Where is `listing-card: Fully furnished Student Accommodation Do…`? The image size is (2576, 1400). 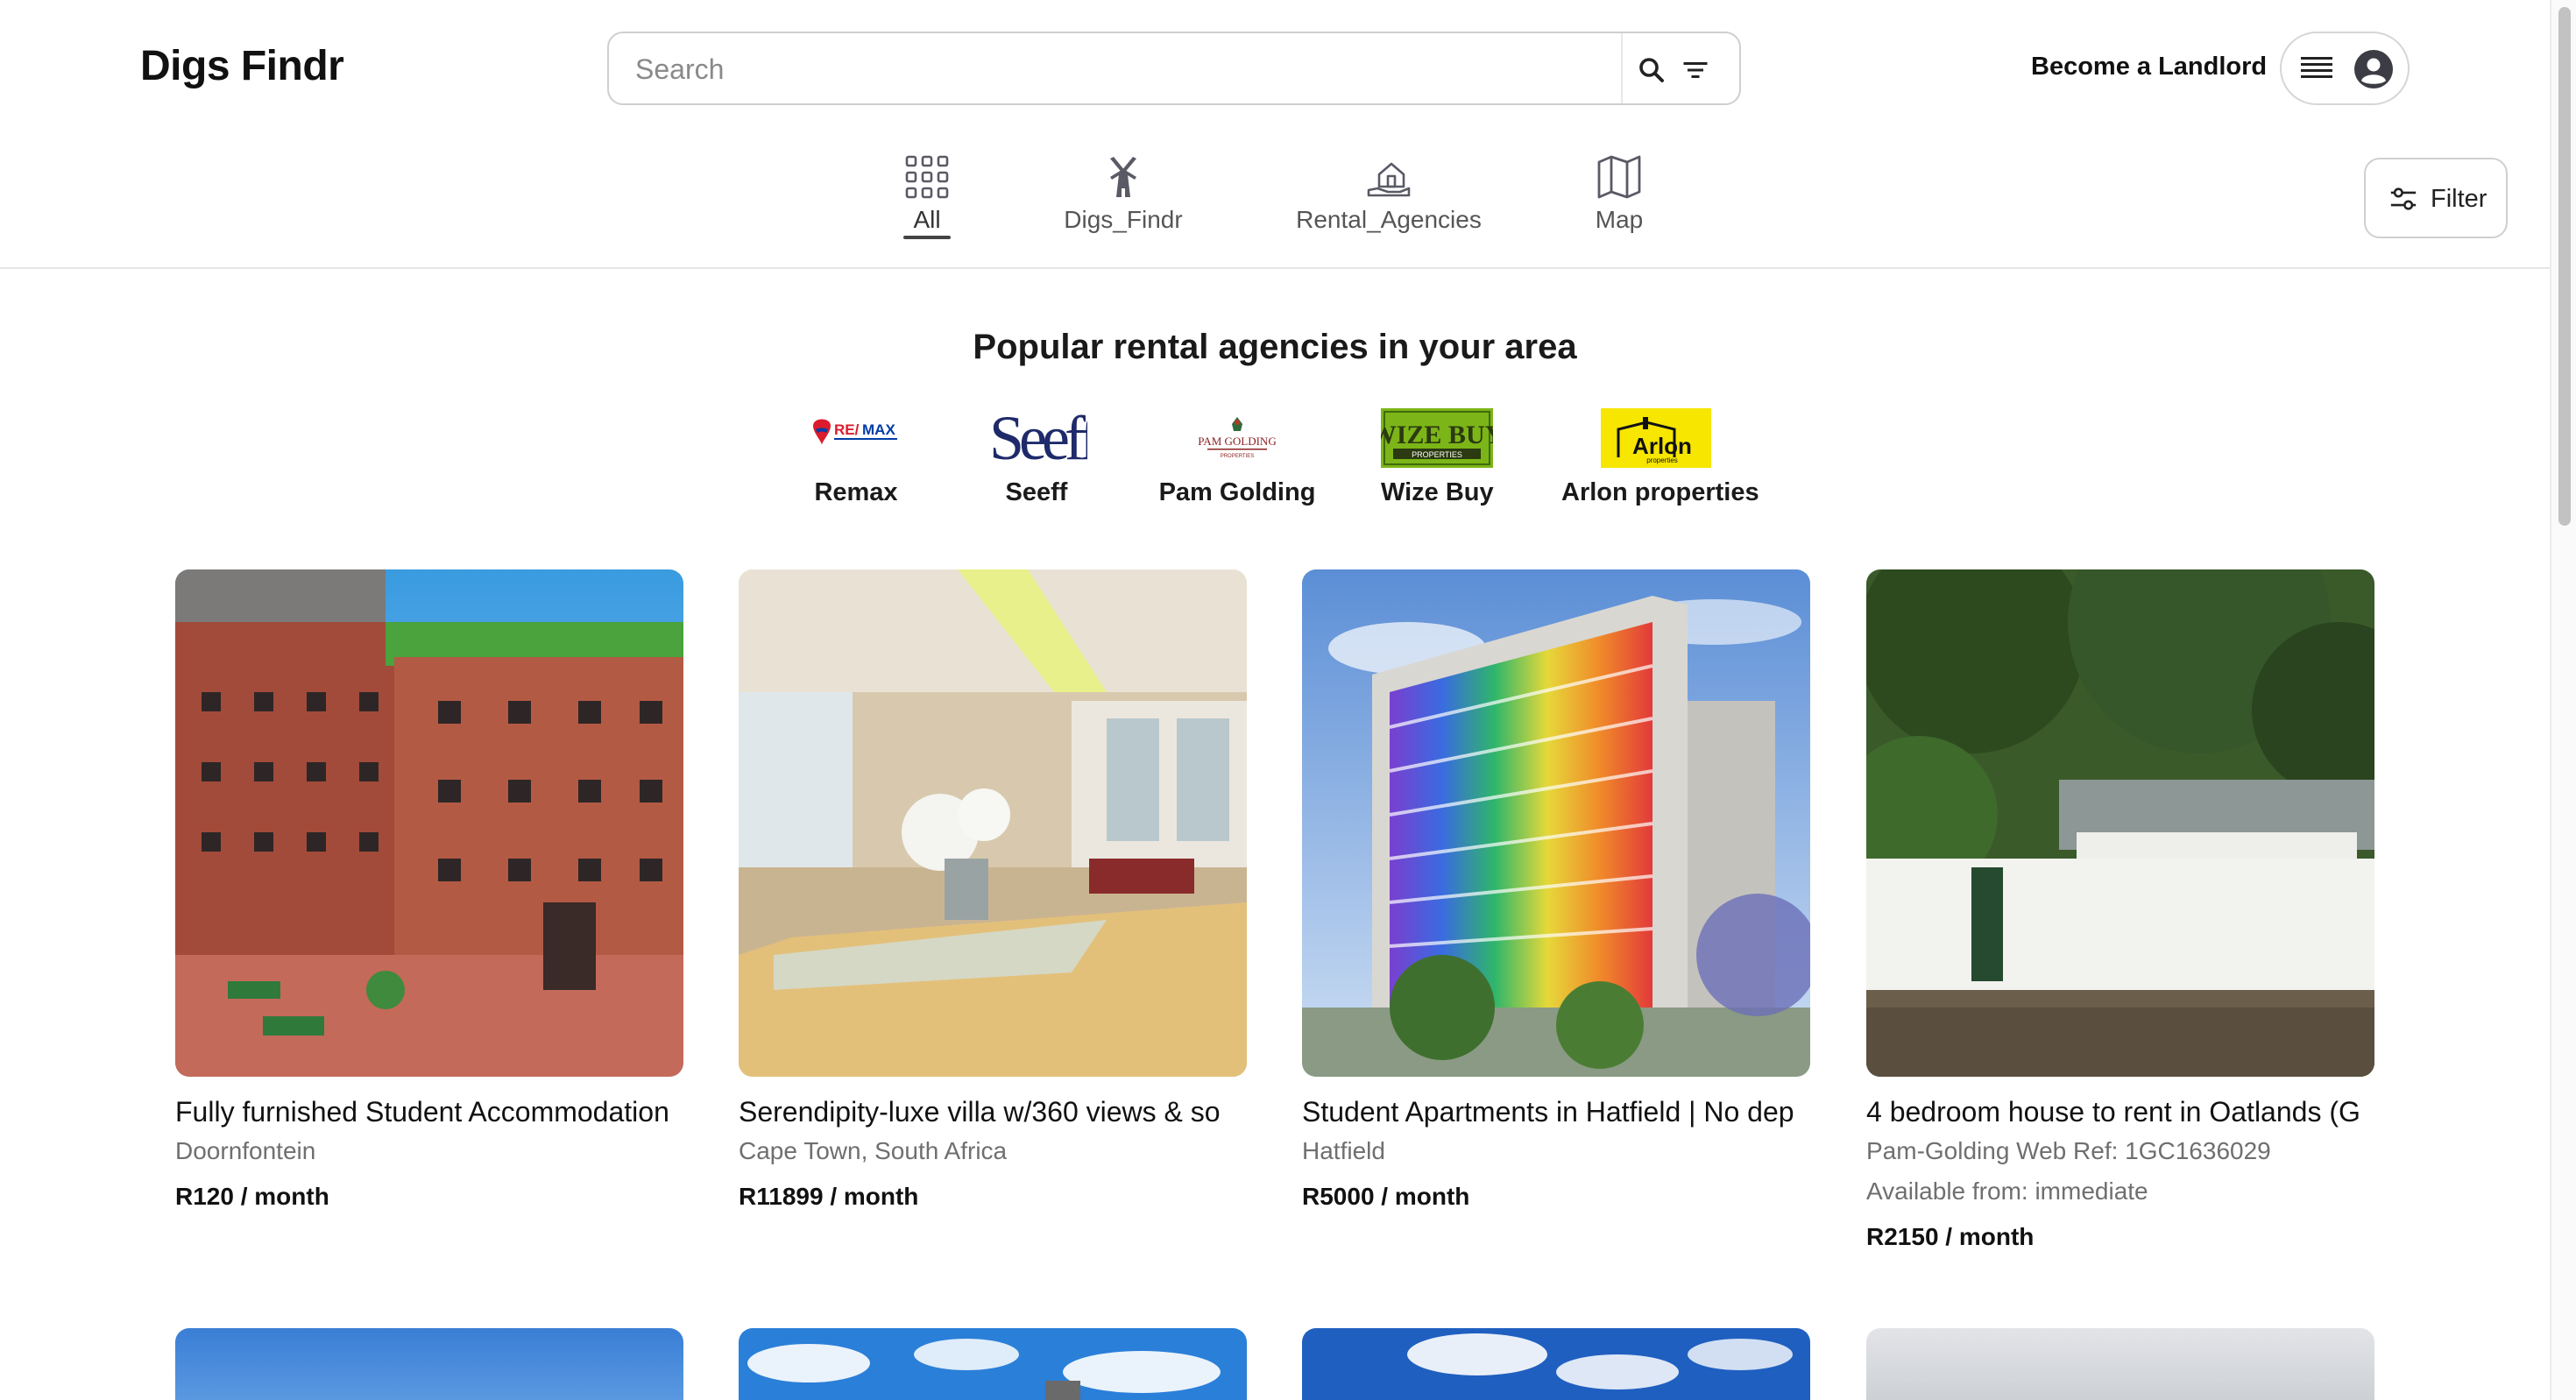 listing-card: Fully furnished Student Accommodation Do… is located at coordinates (429, 890).